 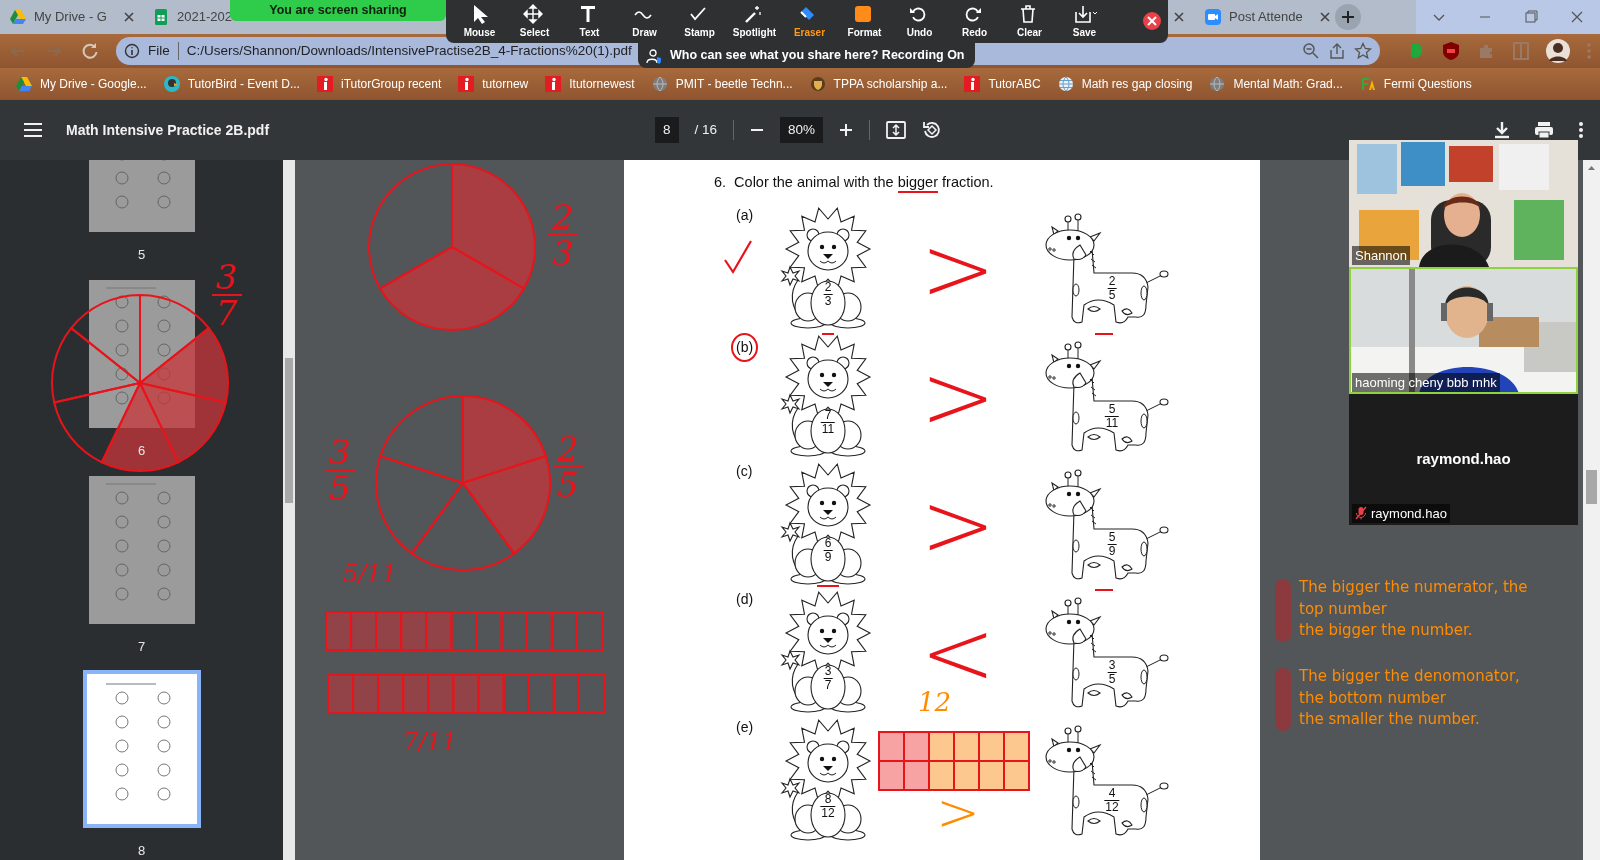 What do you see at coordinates (568, 467) in the screenshot?
I see `handwritten-fraction: 2 5` at bounding box center [568, 467].